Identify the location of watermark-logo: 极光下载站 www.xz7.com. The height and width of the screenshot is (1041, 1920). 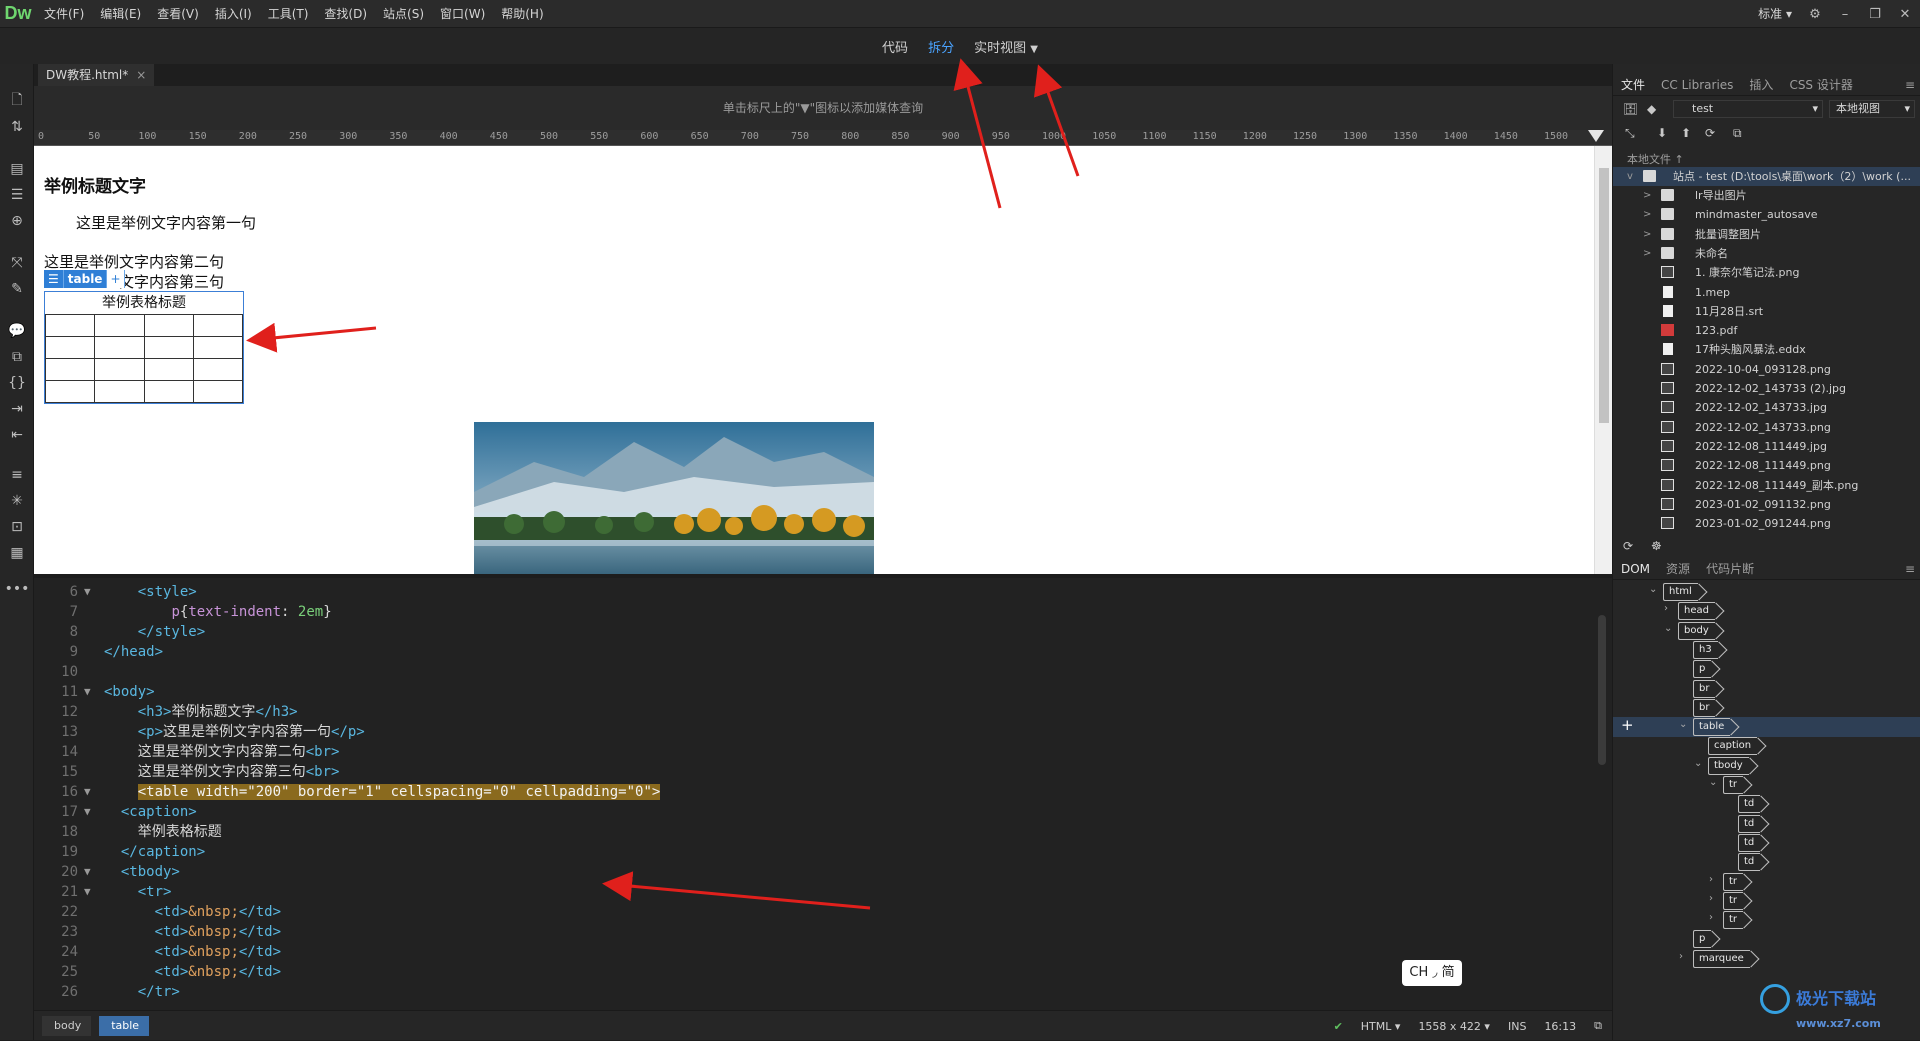
(1835, 1009).